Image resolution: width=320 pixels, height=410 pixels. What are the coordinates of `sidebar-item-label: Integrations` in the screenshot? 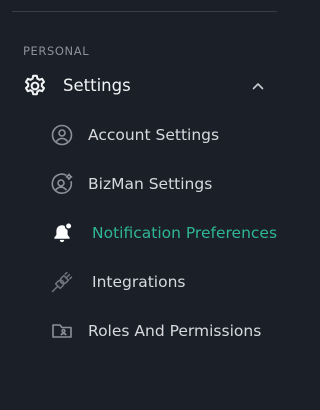 It's located at (139, 282).